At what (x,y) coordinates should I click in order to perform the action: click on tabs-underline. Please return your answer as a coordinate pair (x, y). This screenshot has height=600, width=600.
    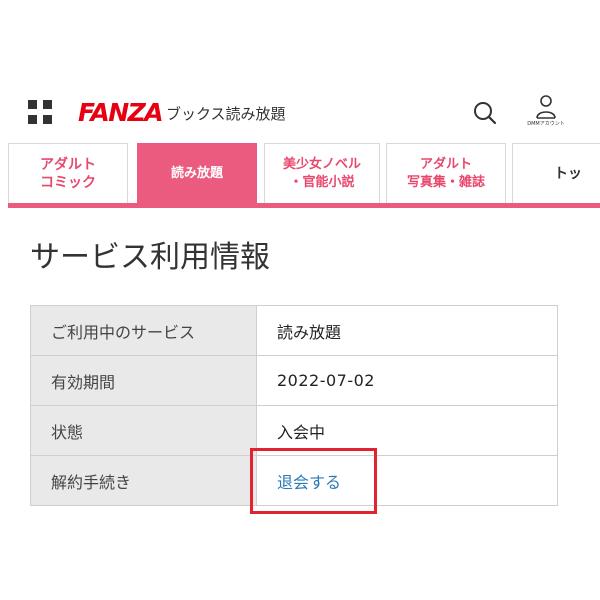
    Looking at the image, I should click on (304, 205).